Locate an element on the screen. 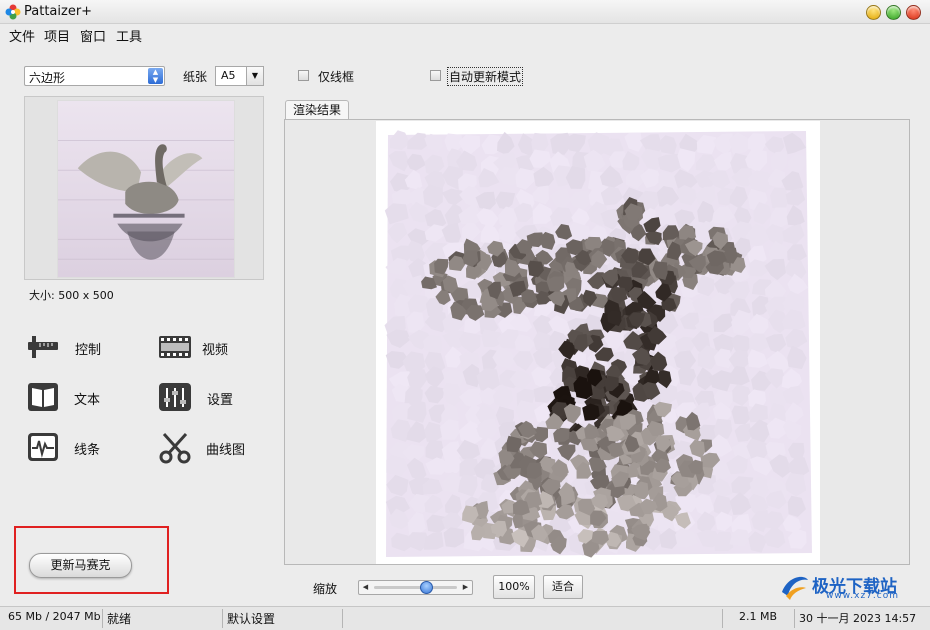 The width and height of the screenshot is (930, 630). paper-select: A5 ▼ is located at coordinates (239, 76).